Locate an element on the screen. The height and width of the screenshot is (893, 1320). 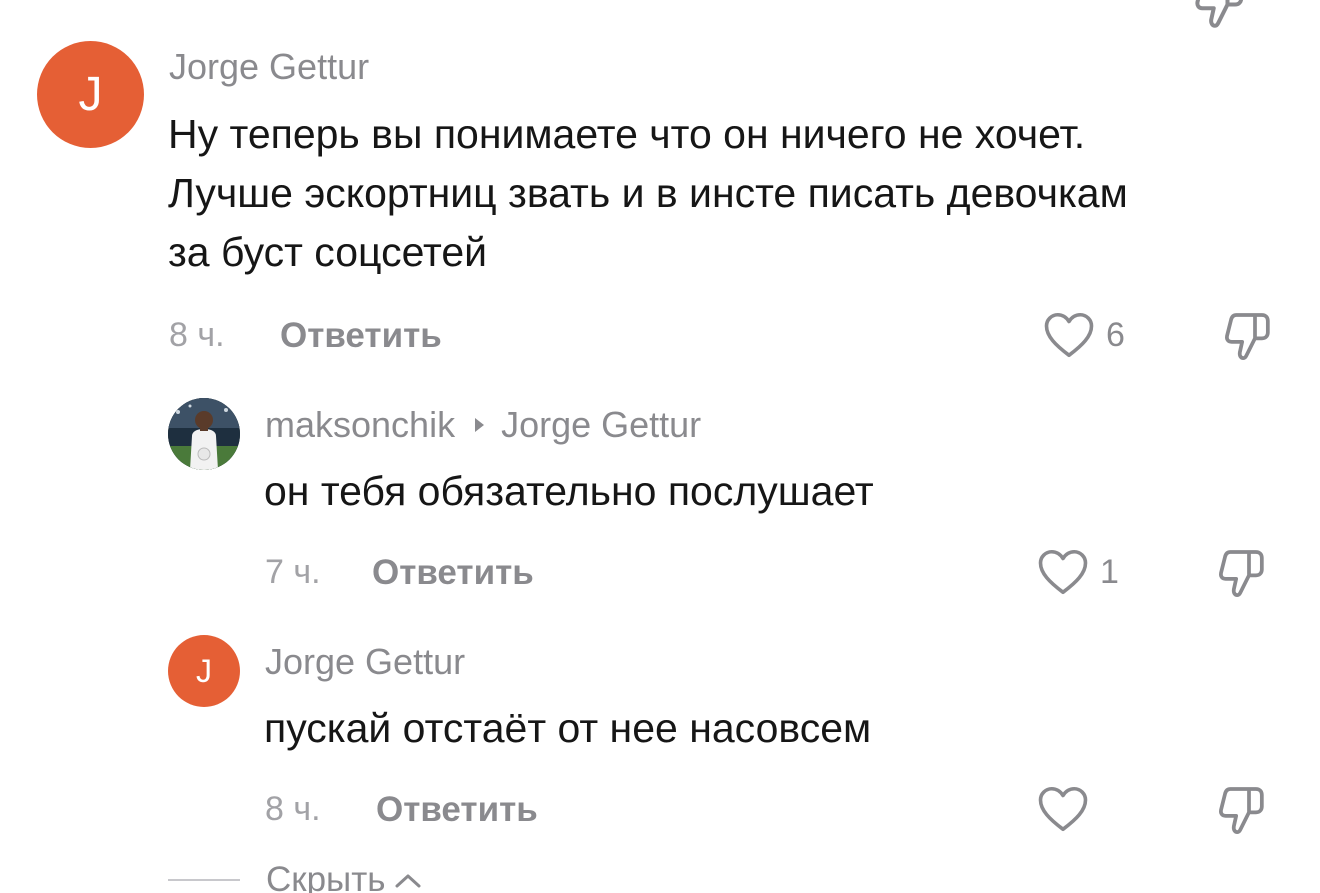
like-button: 1 is located at coordinates (1077, 572).